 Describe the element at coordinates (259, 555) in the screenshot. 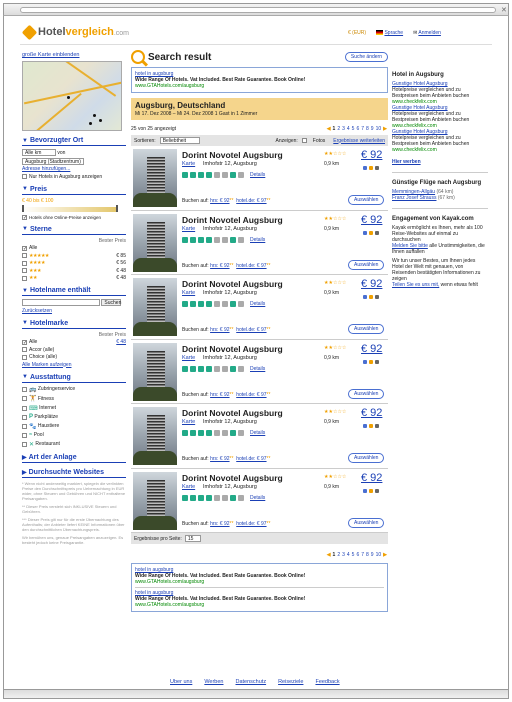

I see `pagination-bottom: ◀ 1 2 3 4 5 6 7 8 9 10 ▶` at that location.